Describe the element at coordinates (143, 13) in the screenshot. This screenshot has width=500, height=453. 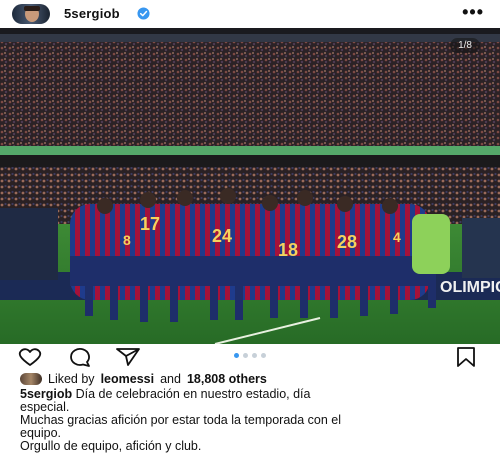
I see `verified-icon` at that location.